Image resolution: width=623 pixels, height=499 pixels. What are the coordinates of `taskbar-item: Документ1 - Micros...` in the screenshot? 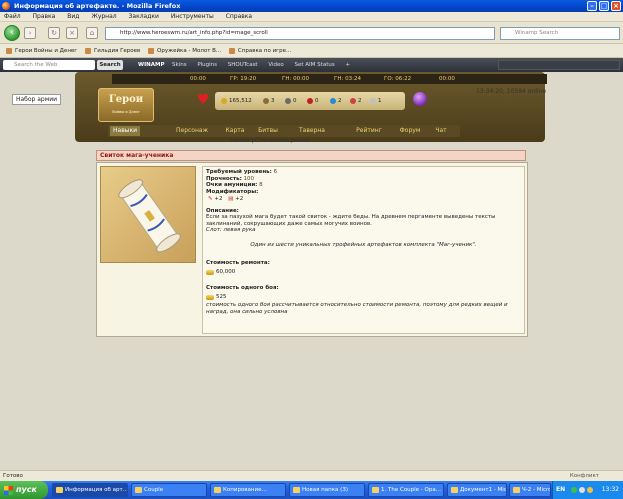 It's located at (477, 490).